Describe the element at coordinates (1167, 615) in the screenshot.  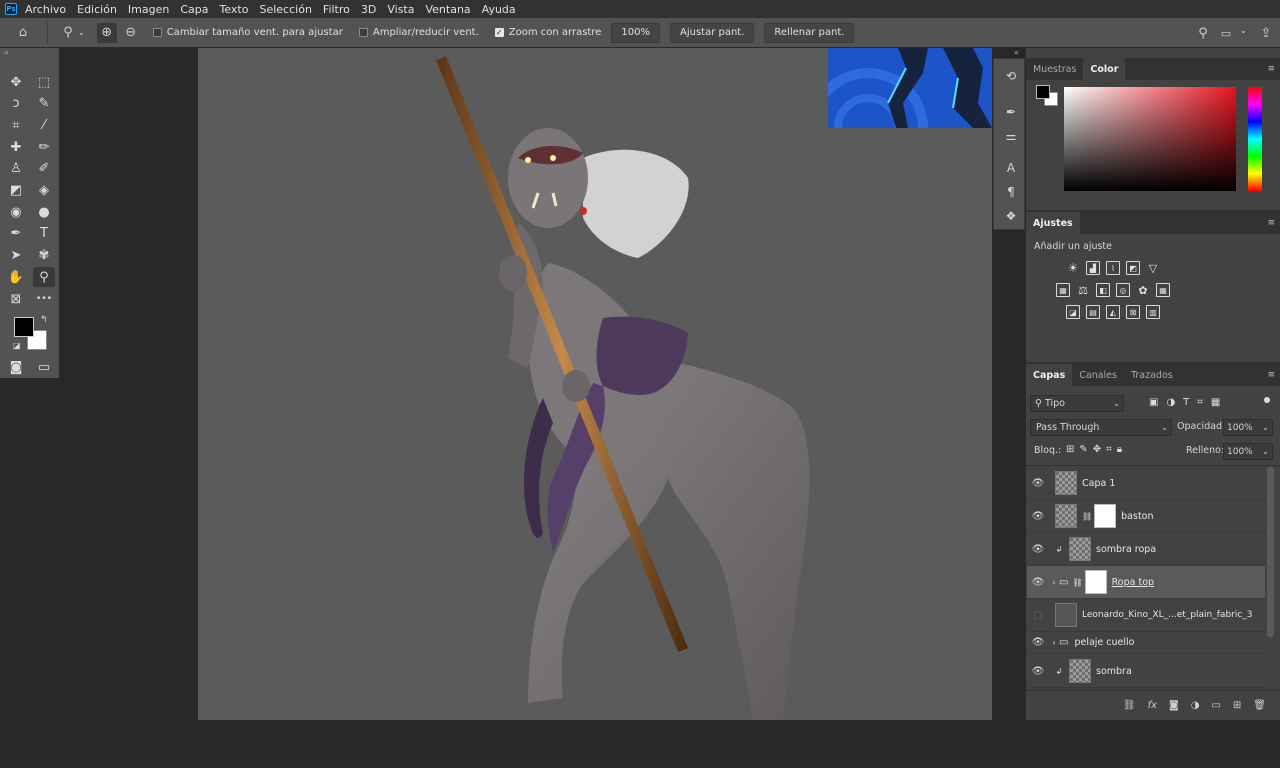
I see `layer-name: Leonardo_Kino_XL_...et_plain_fabric_3` at that location.